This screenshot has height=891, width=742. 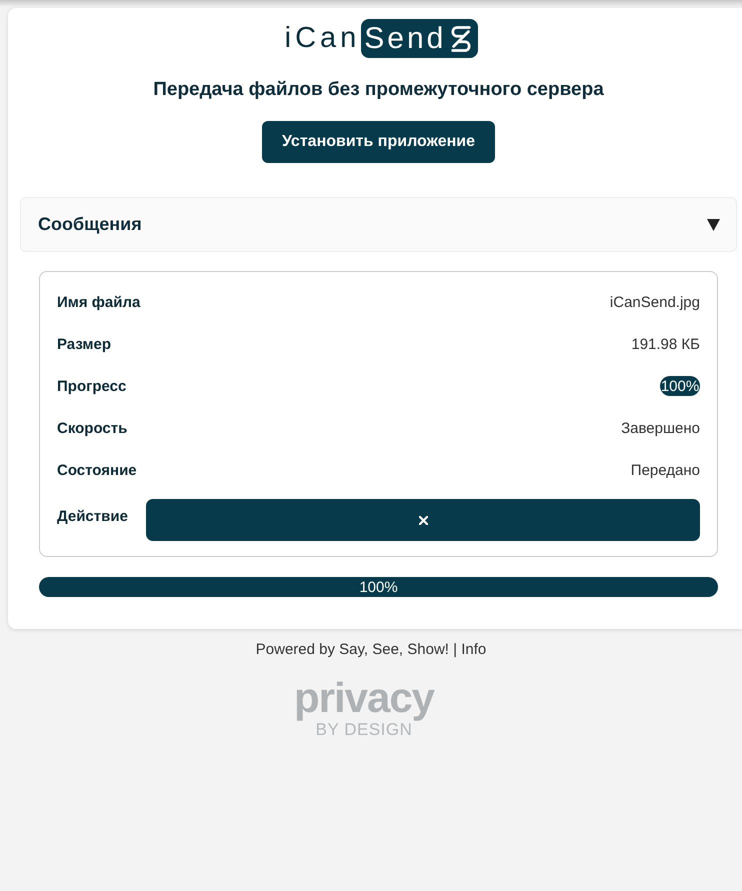 I want to click on field-label: Имя файла, so click(x=99, y=302).